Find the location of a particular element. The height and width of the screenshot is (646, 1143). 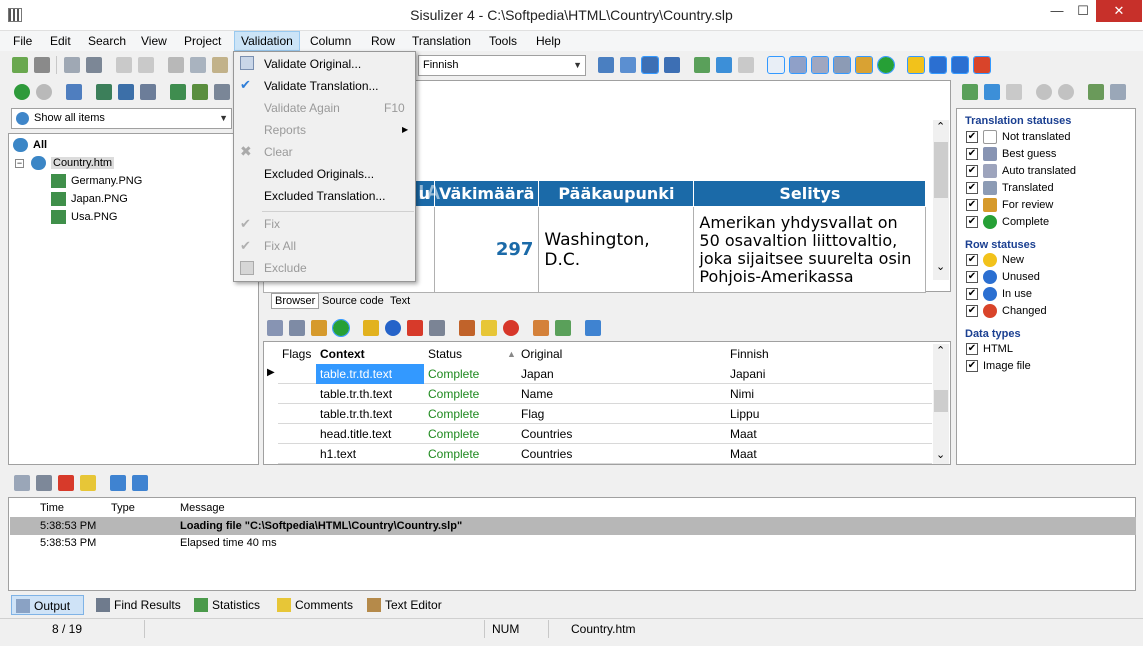

tree-item-country-htm: Country.htm is located at coordinates (73, 163).